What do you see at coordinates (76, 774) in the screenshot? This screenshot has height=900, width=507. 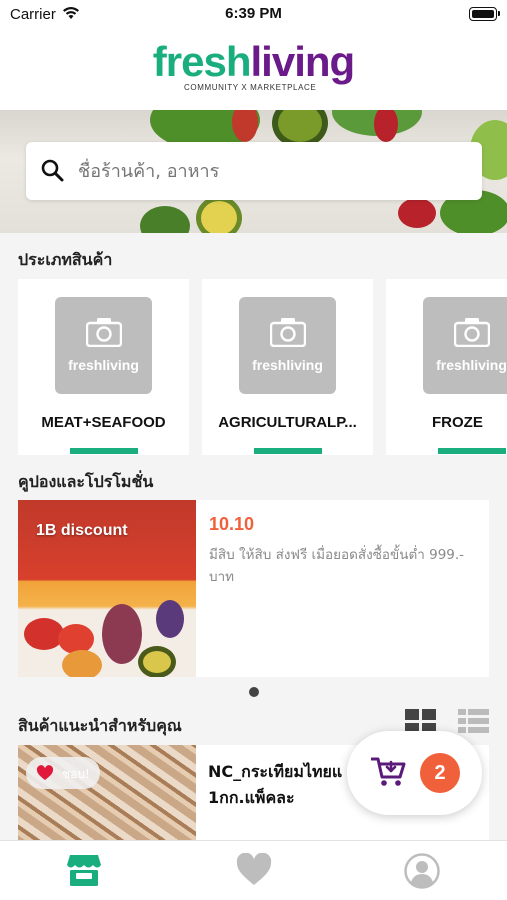 I see `favorite-label: ชอบ!` at bounding box center [76, 774].